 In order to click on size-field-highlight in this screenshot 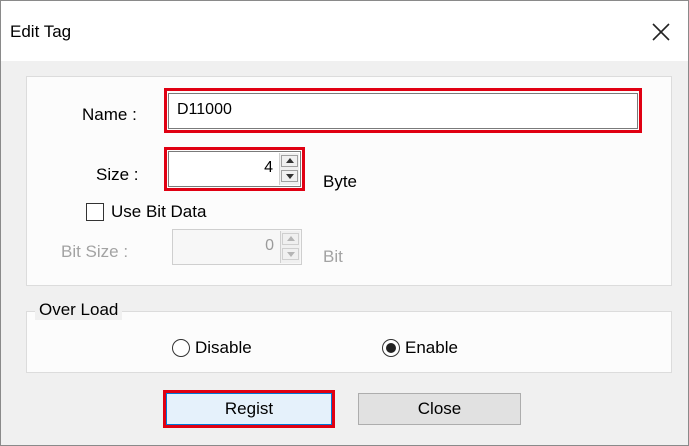, I will do `click(234, 169)`.